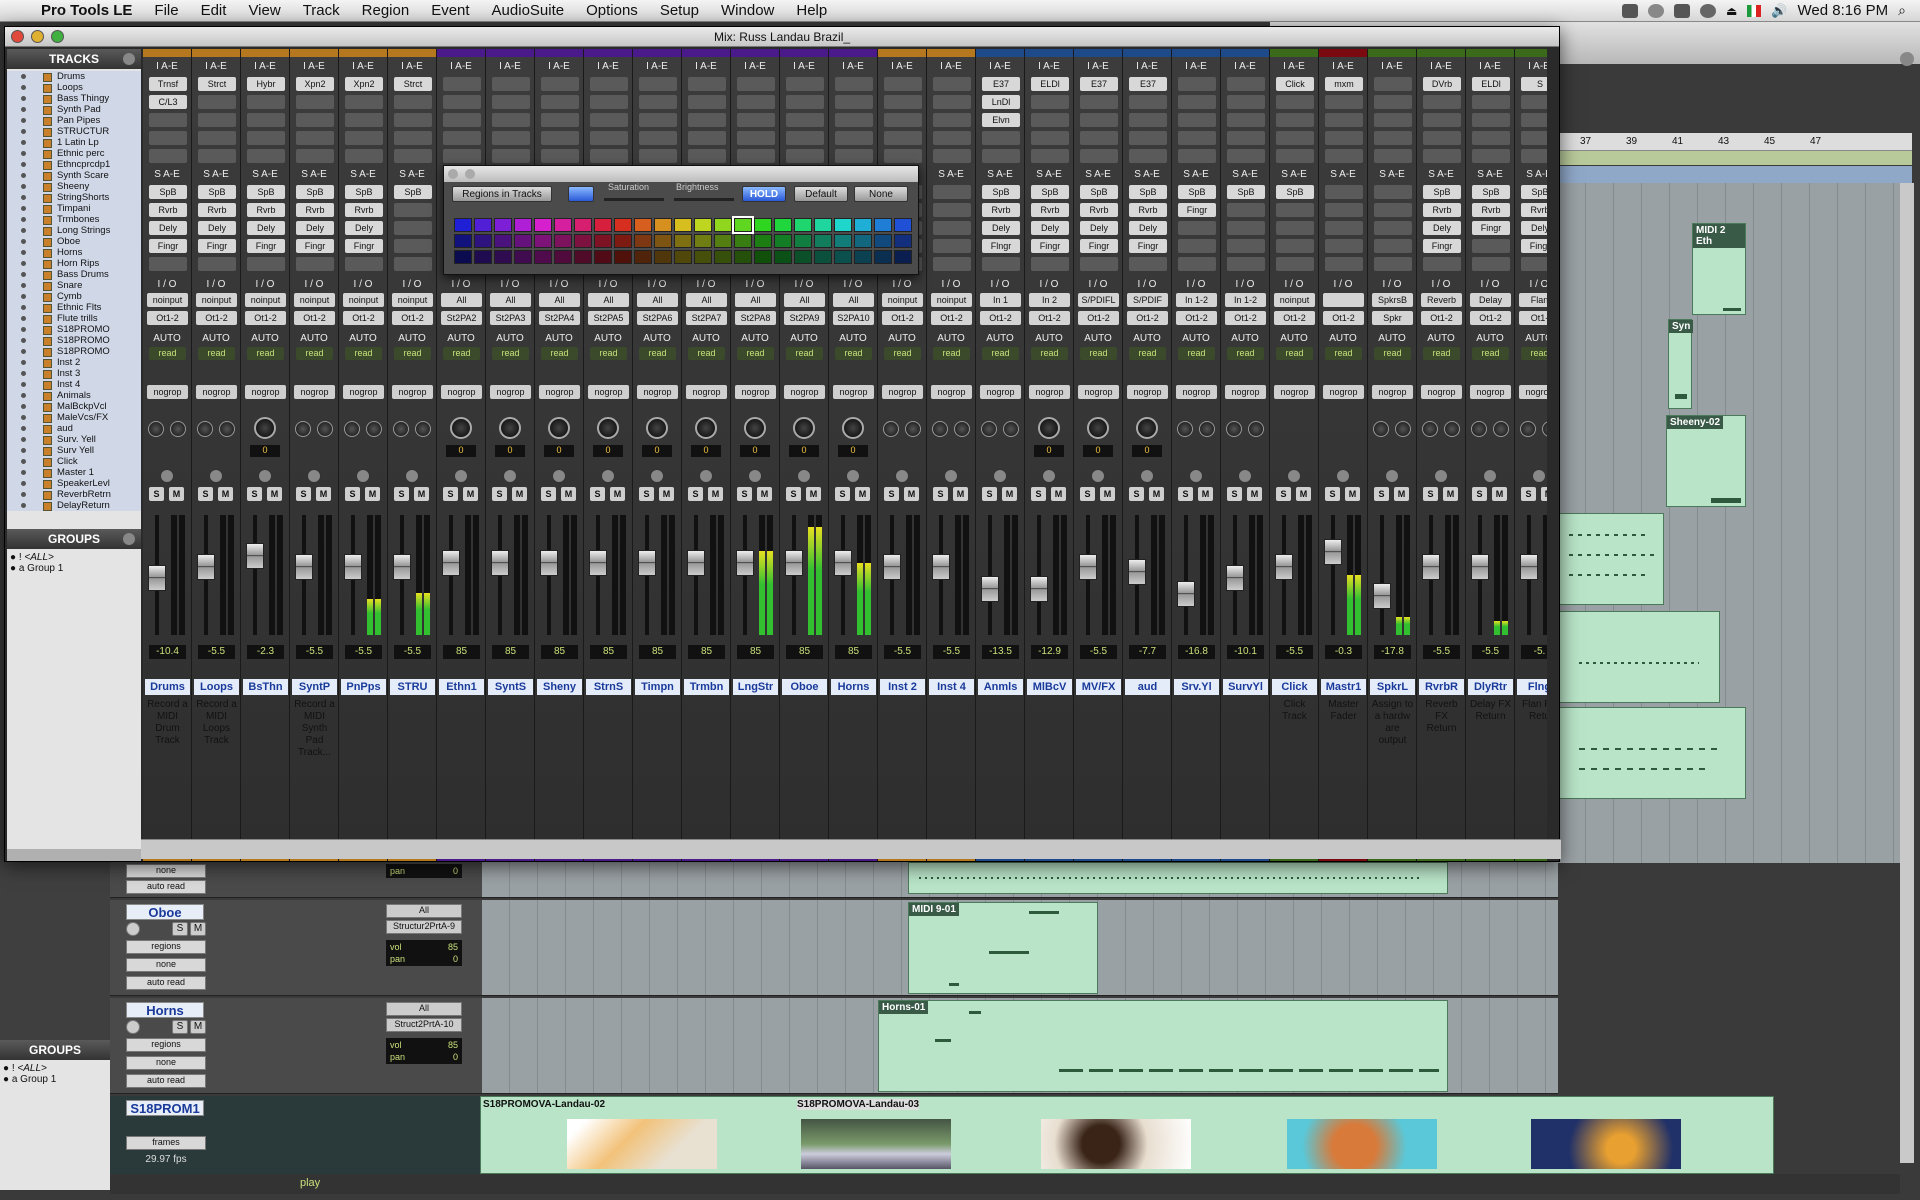  I want to click on pan-knob, so click(265, 428).